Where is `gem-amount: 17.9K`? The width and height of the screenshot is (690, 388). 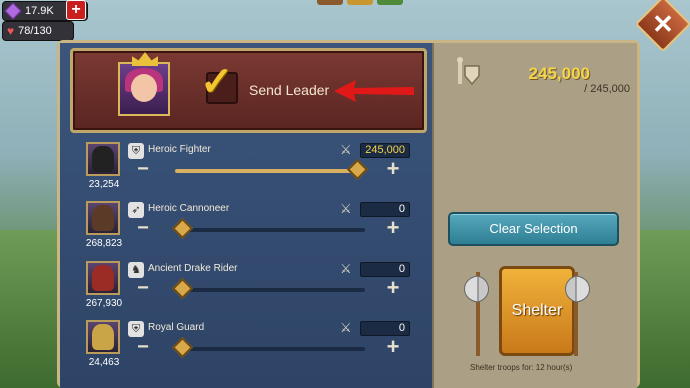 gem-amount: 17.9K is located at coordinates (39, 11).